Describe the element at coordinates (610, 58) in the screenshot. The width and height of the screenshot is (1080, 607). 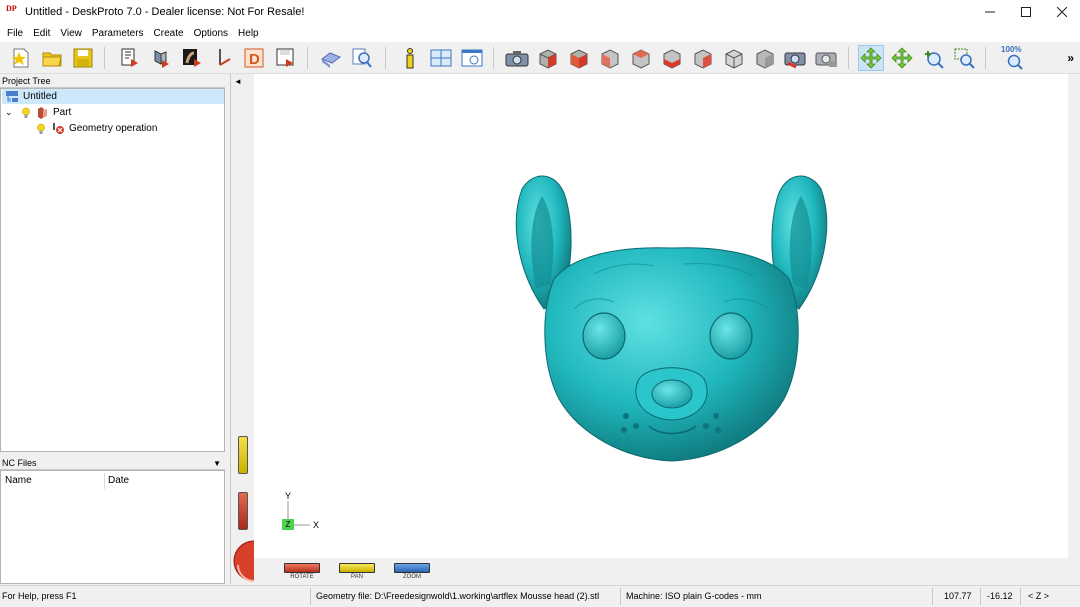
I see `view-cube-3-button` at that location.